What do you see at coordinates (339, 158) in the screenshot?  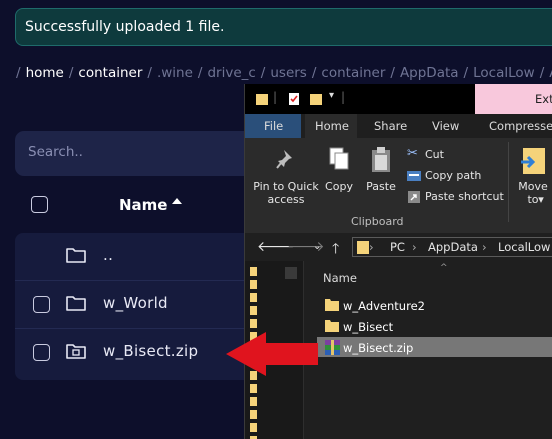 I see `copy-icon` at bounding box center [339, 158].